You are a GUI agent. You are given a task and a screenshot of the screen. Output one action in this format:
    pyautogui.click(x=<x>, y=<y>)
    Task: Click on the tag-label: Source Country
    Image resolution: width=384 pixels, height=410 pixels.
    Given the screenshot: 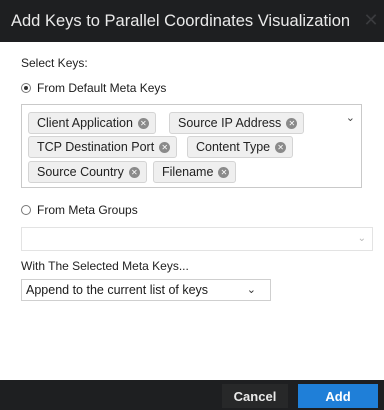 What is the action you would take?
    pyautogui.click(x=80, y=172)
    